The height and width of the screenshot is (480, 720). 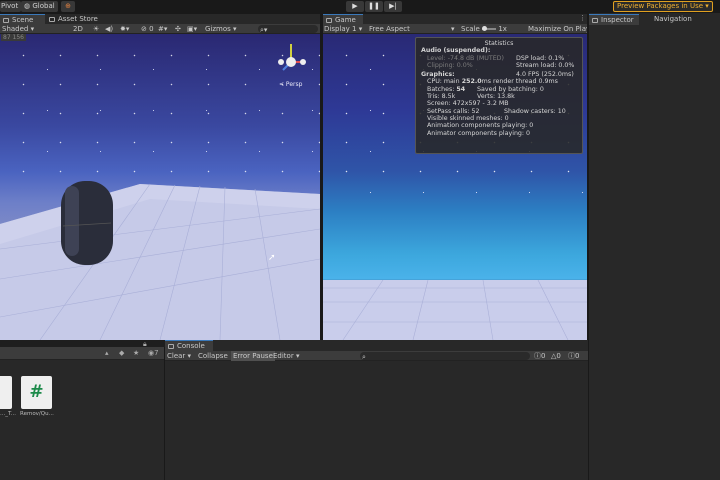 What do you see at coordinates (438, 75) in the screenshot?
I see `graphics-header: Graphics:` at bounding box center [438, 75].